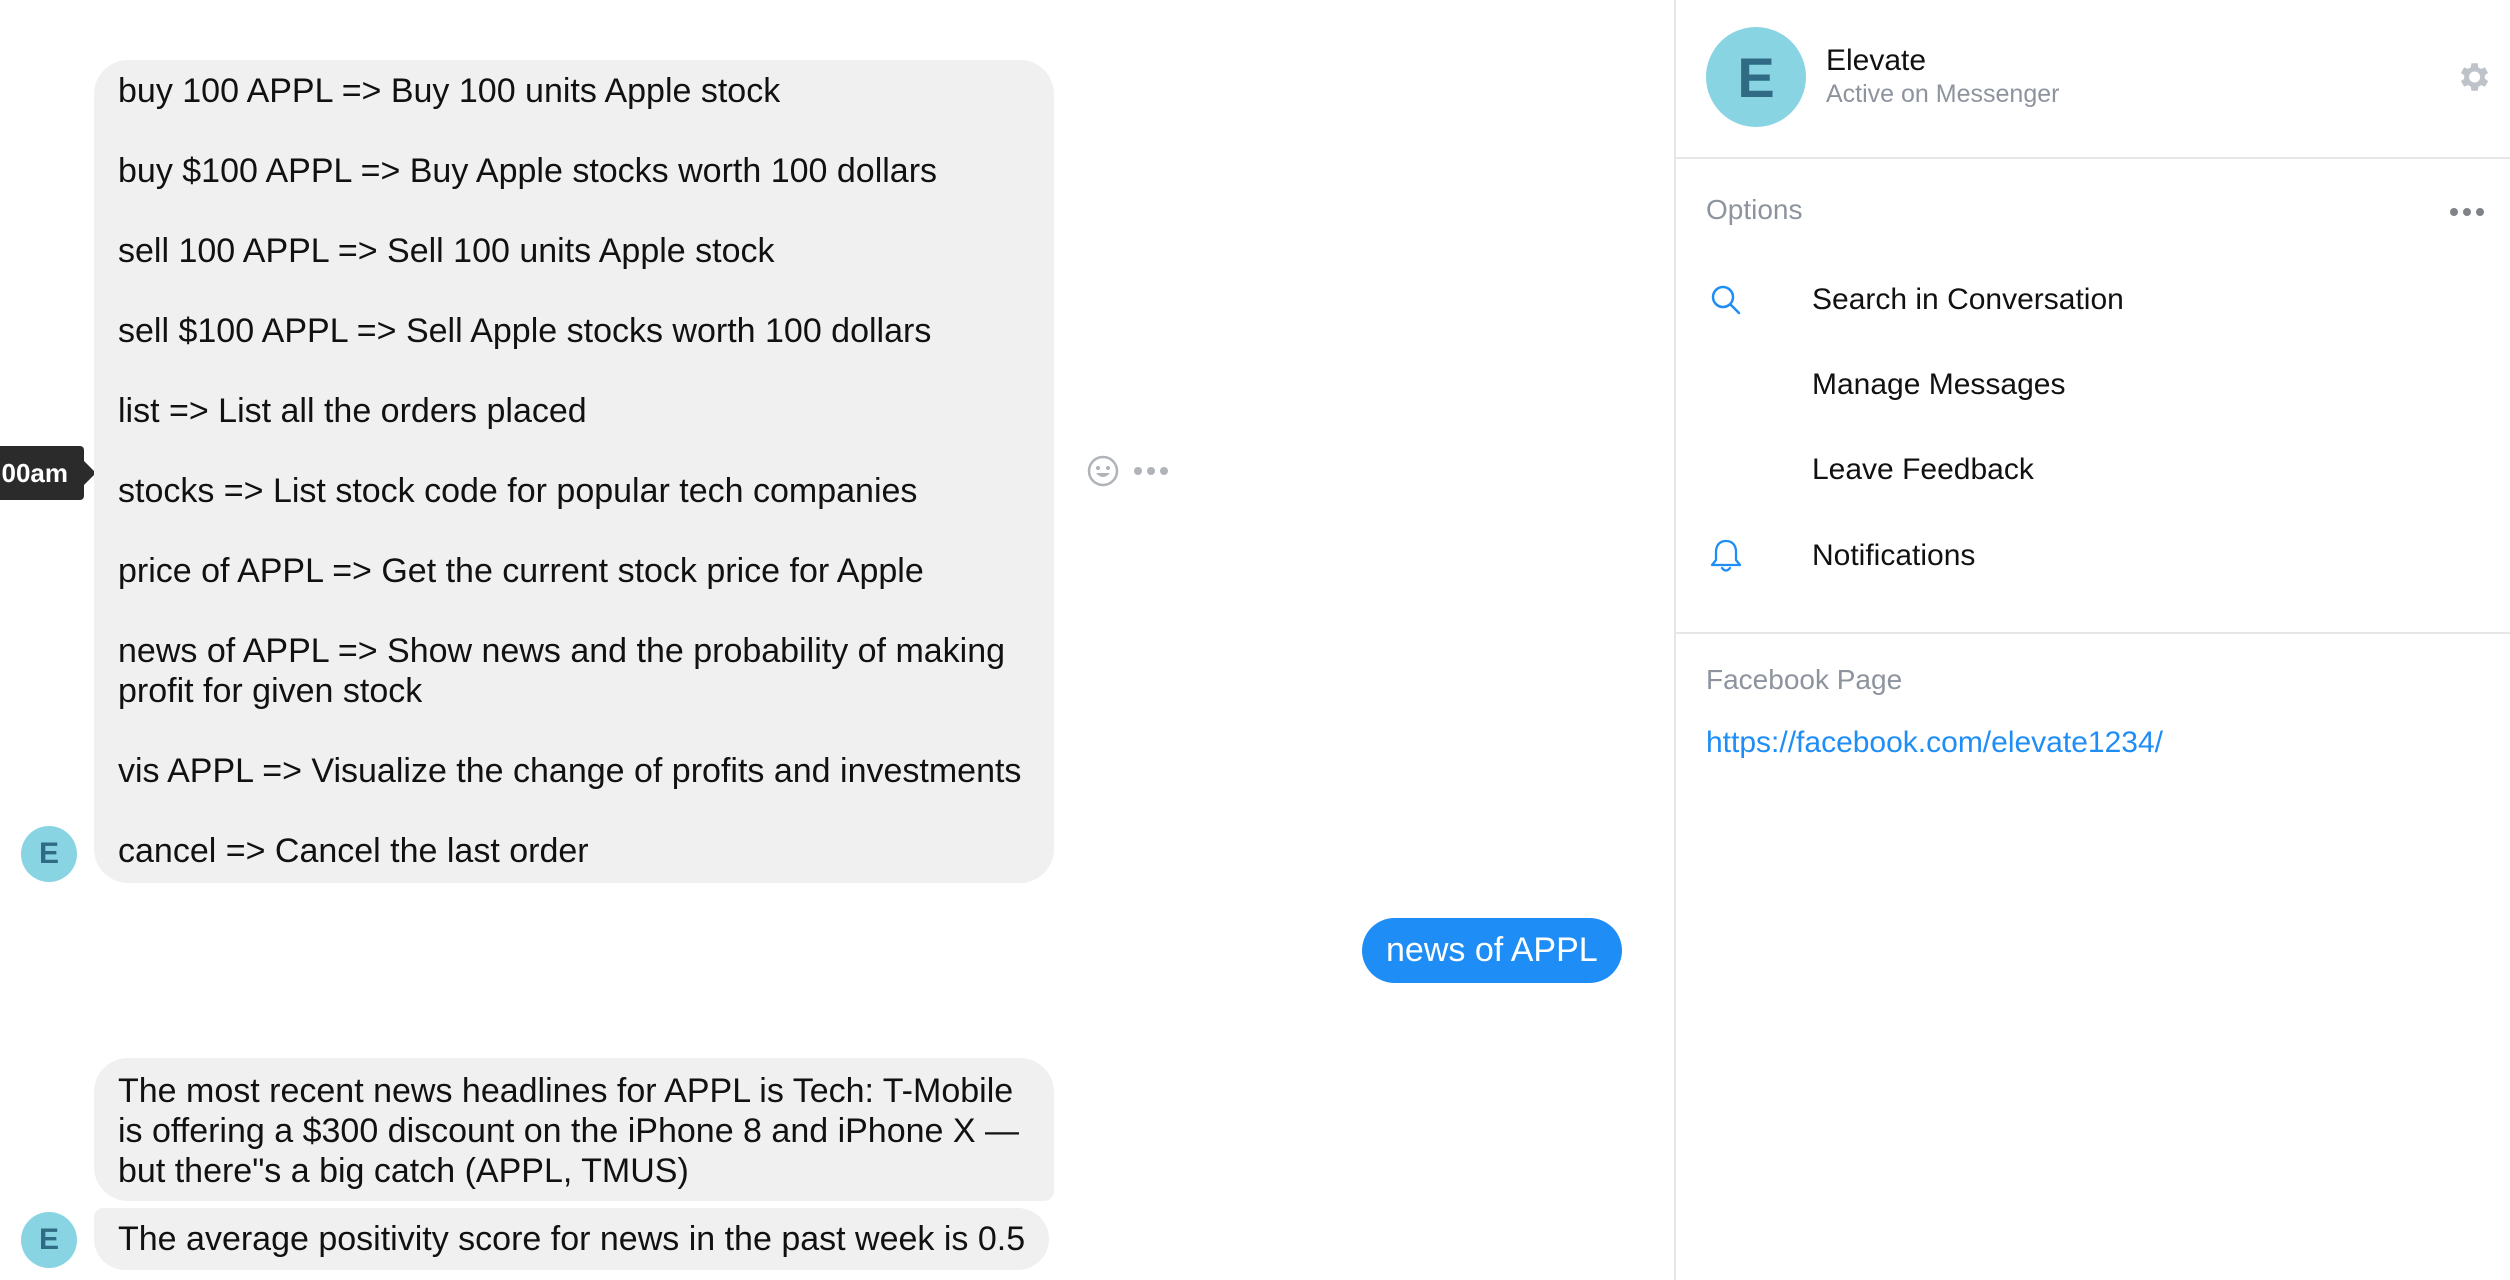 The image size is (2510, 1280). I want to click on options-more-icon, so click(2467, 212).